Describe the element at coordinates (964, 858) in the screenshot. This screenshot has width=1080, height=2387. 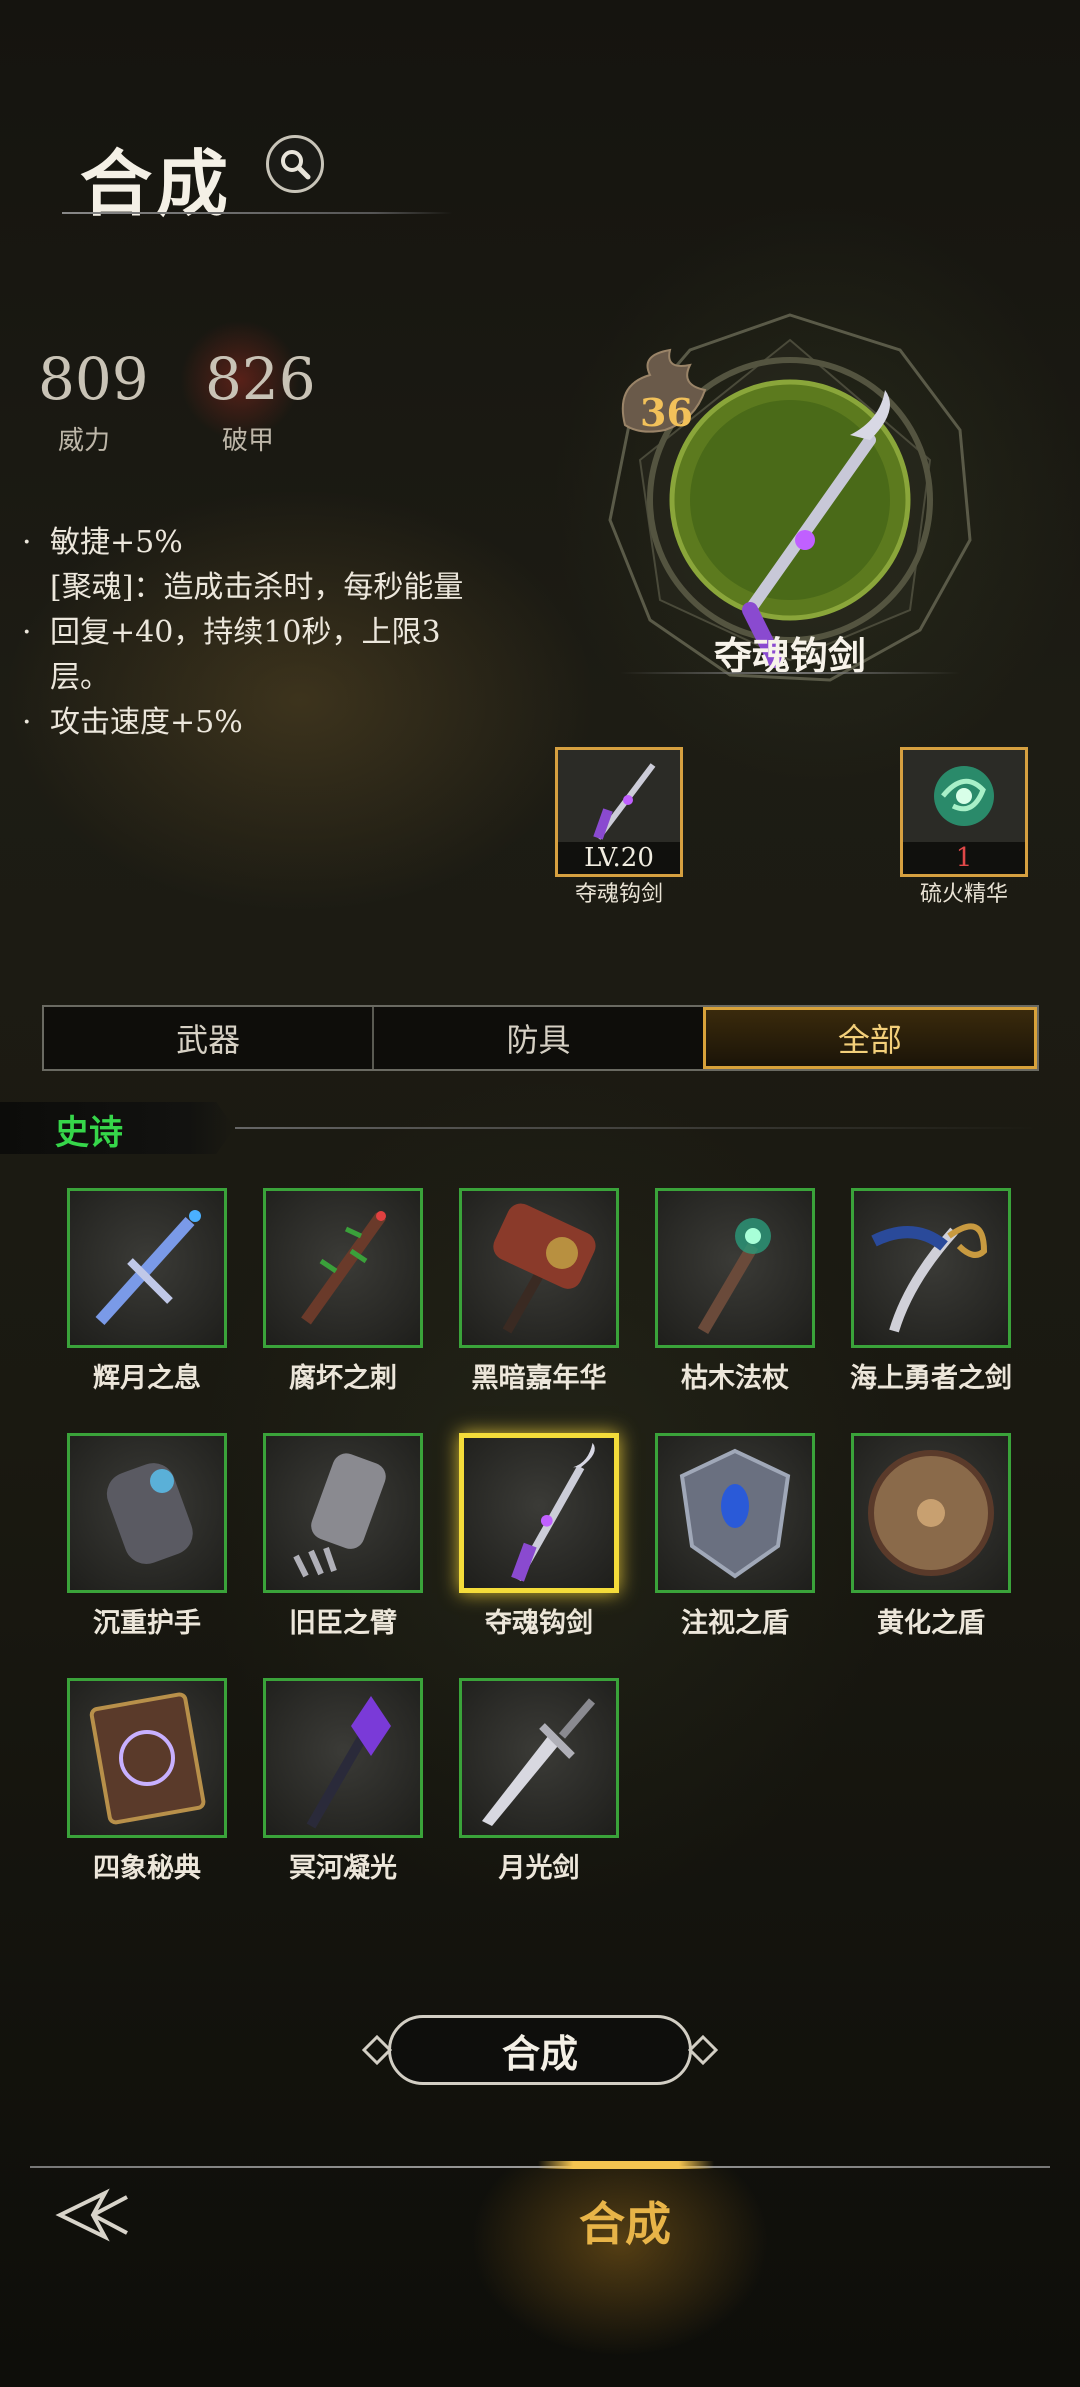
I see `material-count: 1` at that location.